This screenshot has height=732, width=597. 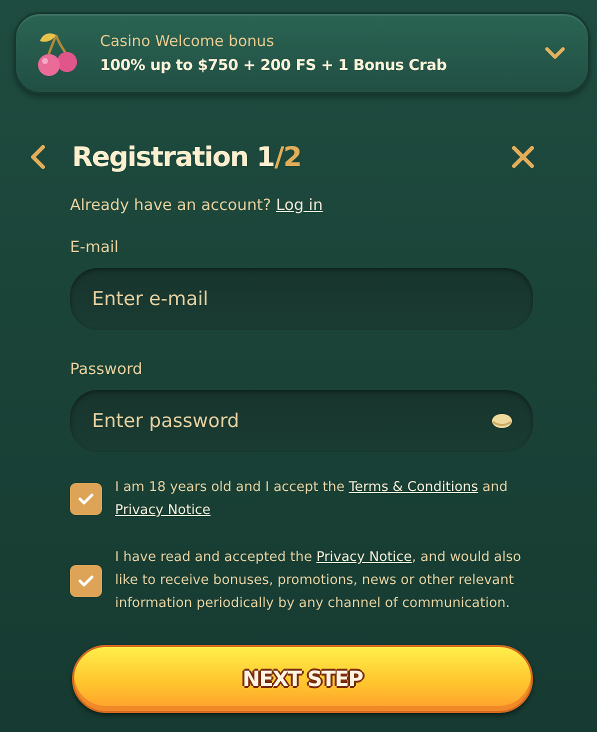 What do you see at coordinates (312, 499) in the screenshot?
I see `consent-text: I am 18 years old and I accept the Terms & Conditions and Privacy Notice` at bounding box center [312, 499].